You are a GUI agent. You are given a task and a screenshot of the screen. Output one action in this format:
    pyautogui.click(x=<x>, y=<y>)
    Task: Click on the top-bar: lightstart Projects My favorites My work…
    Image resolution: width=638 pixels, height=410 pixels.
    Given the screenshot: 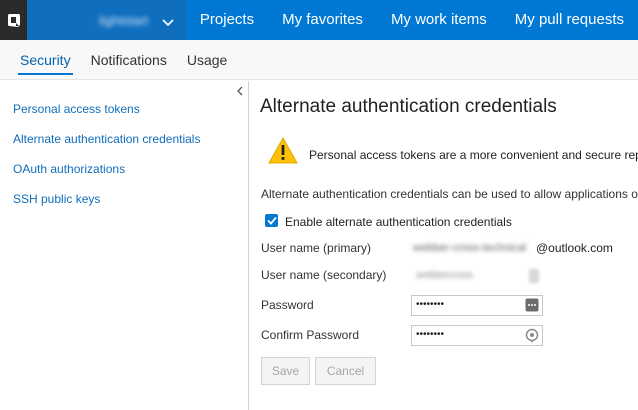 What is the action you would take?
    pyautogui.click(x=319, y=20)
    